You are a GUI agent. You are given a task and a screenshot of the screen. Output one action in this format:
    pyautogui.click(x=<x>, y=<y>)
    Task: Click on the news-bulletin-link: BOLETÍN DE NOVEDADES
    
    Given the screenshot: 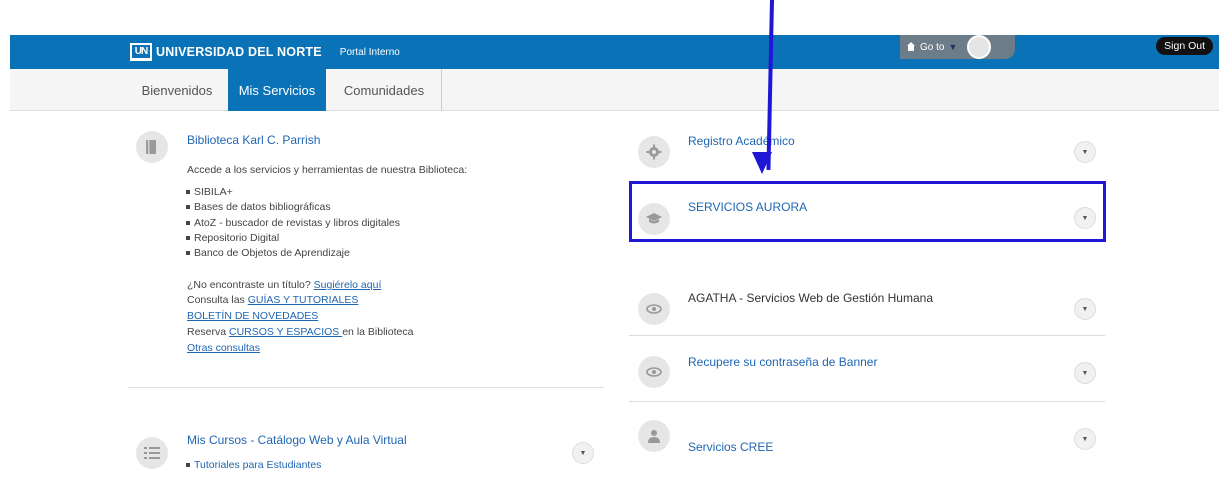 What is the action you would take?
    pyautogui.click(x=252, y=316)
    